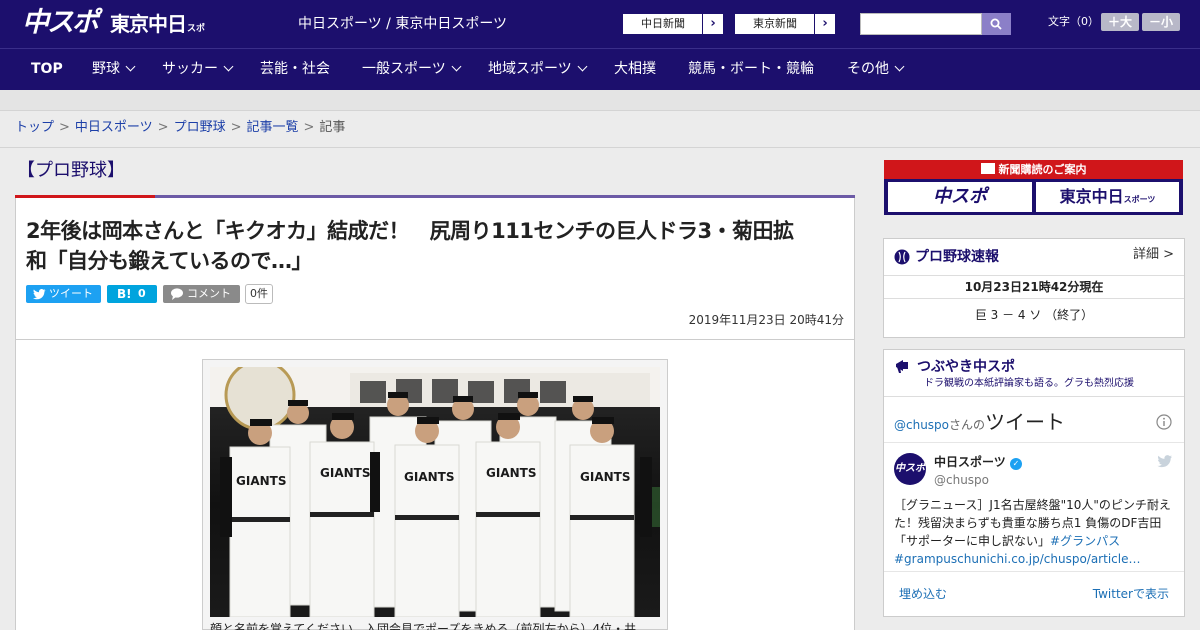  Describe the element at coordinates (114, 69) in the screenshot. I see `nav-item-baseball: 野球` at that location.